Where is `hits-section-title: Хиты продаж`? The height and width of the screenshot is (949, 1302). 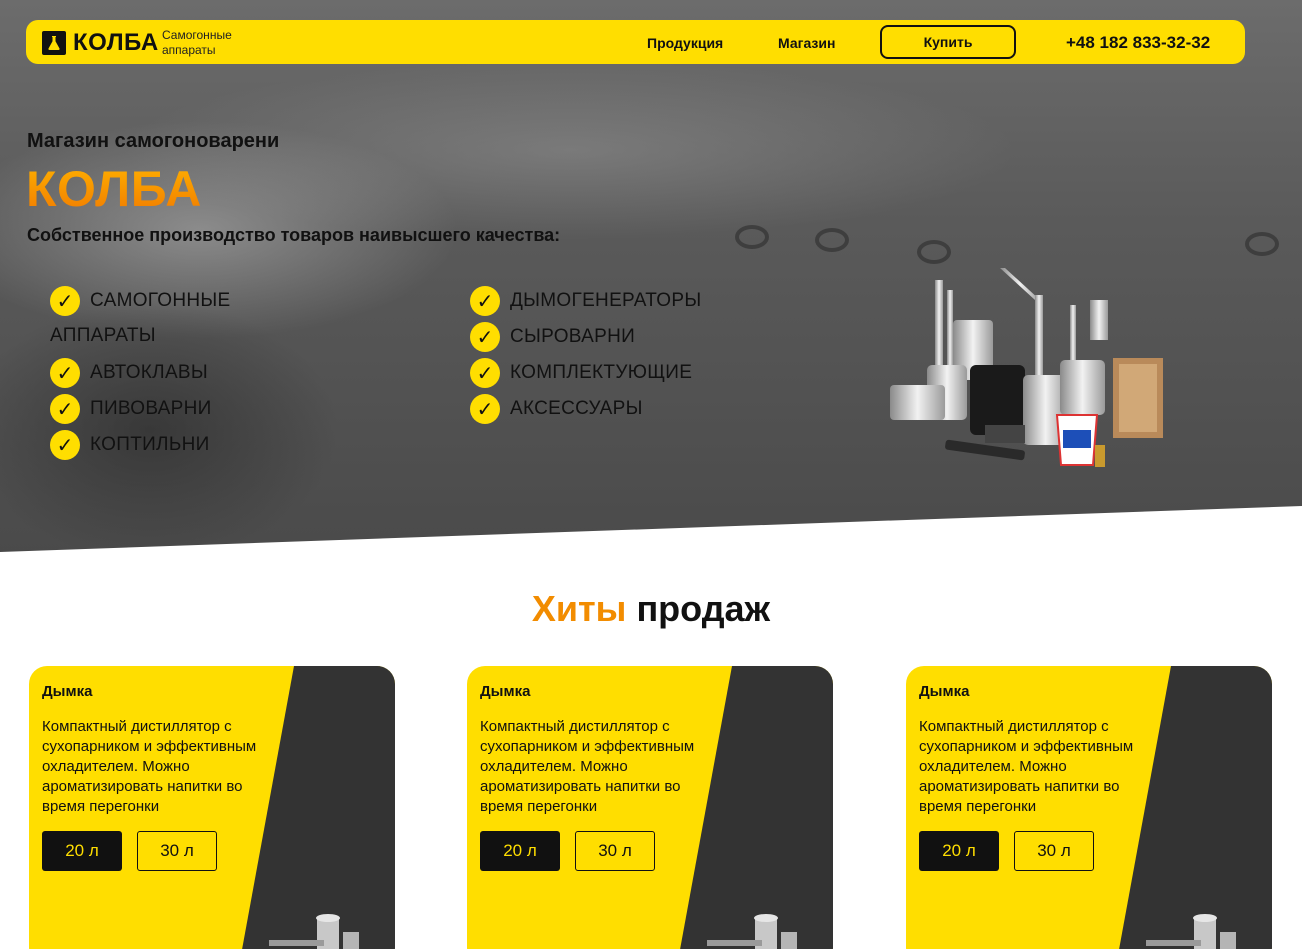
hits-section-title: Хиты продаж is located at coordinates (651, 609).